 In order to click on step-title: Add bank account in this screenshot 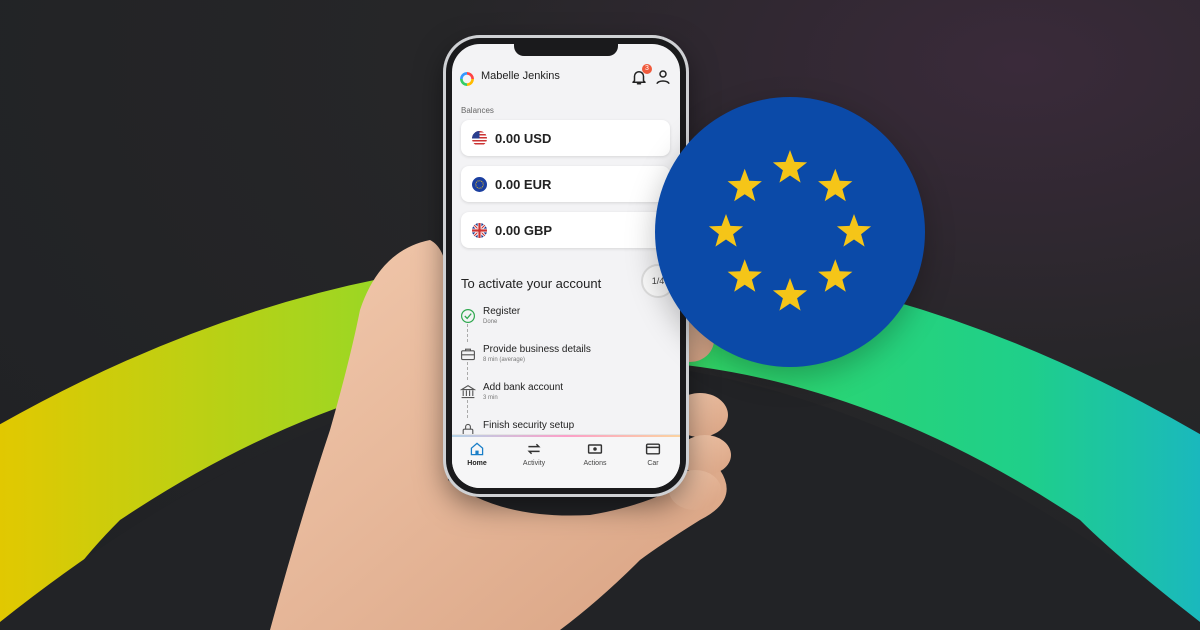, I will do `click(523, 387)`.